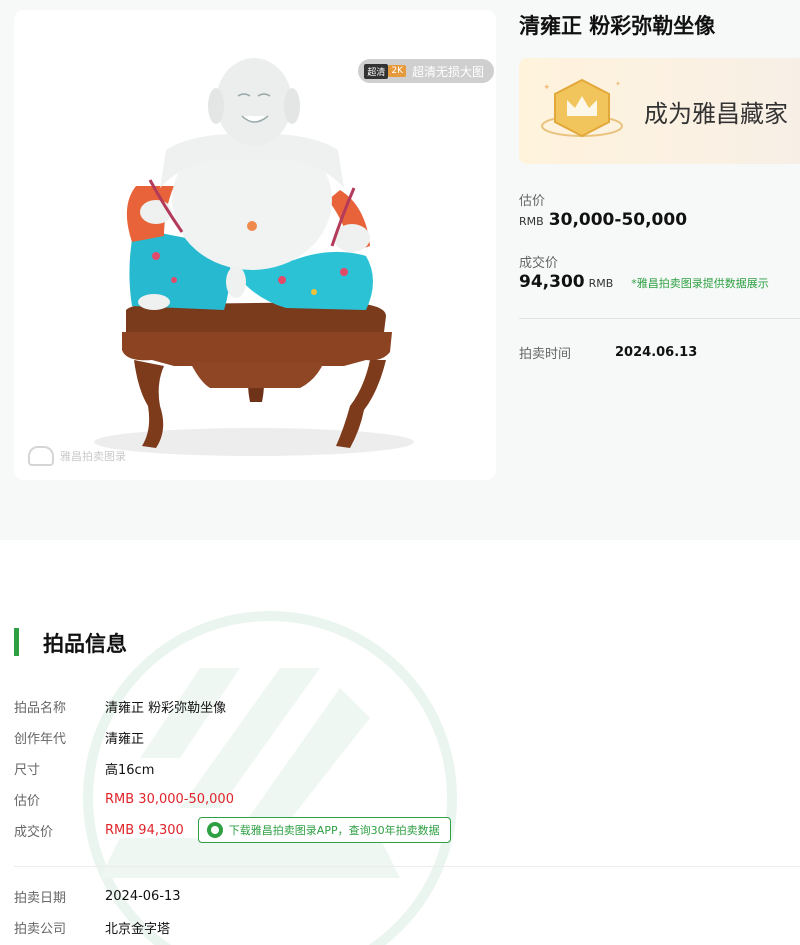  What do you see at coordinates (27, 801) in the screenshot?
I see `info-label: 估价` at bounding box center [27, 801].